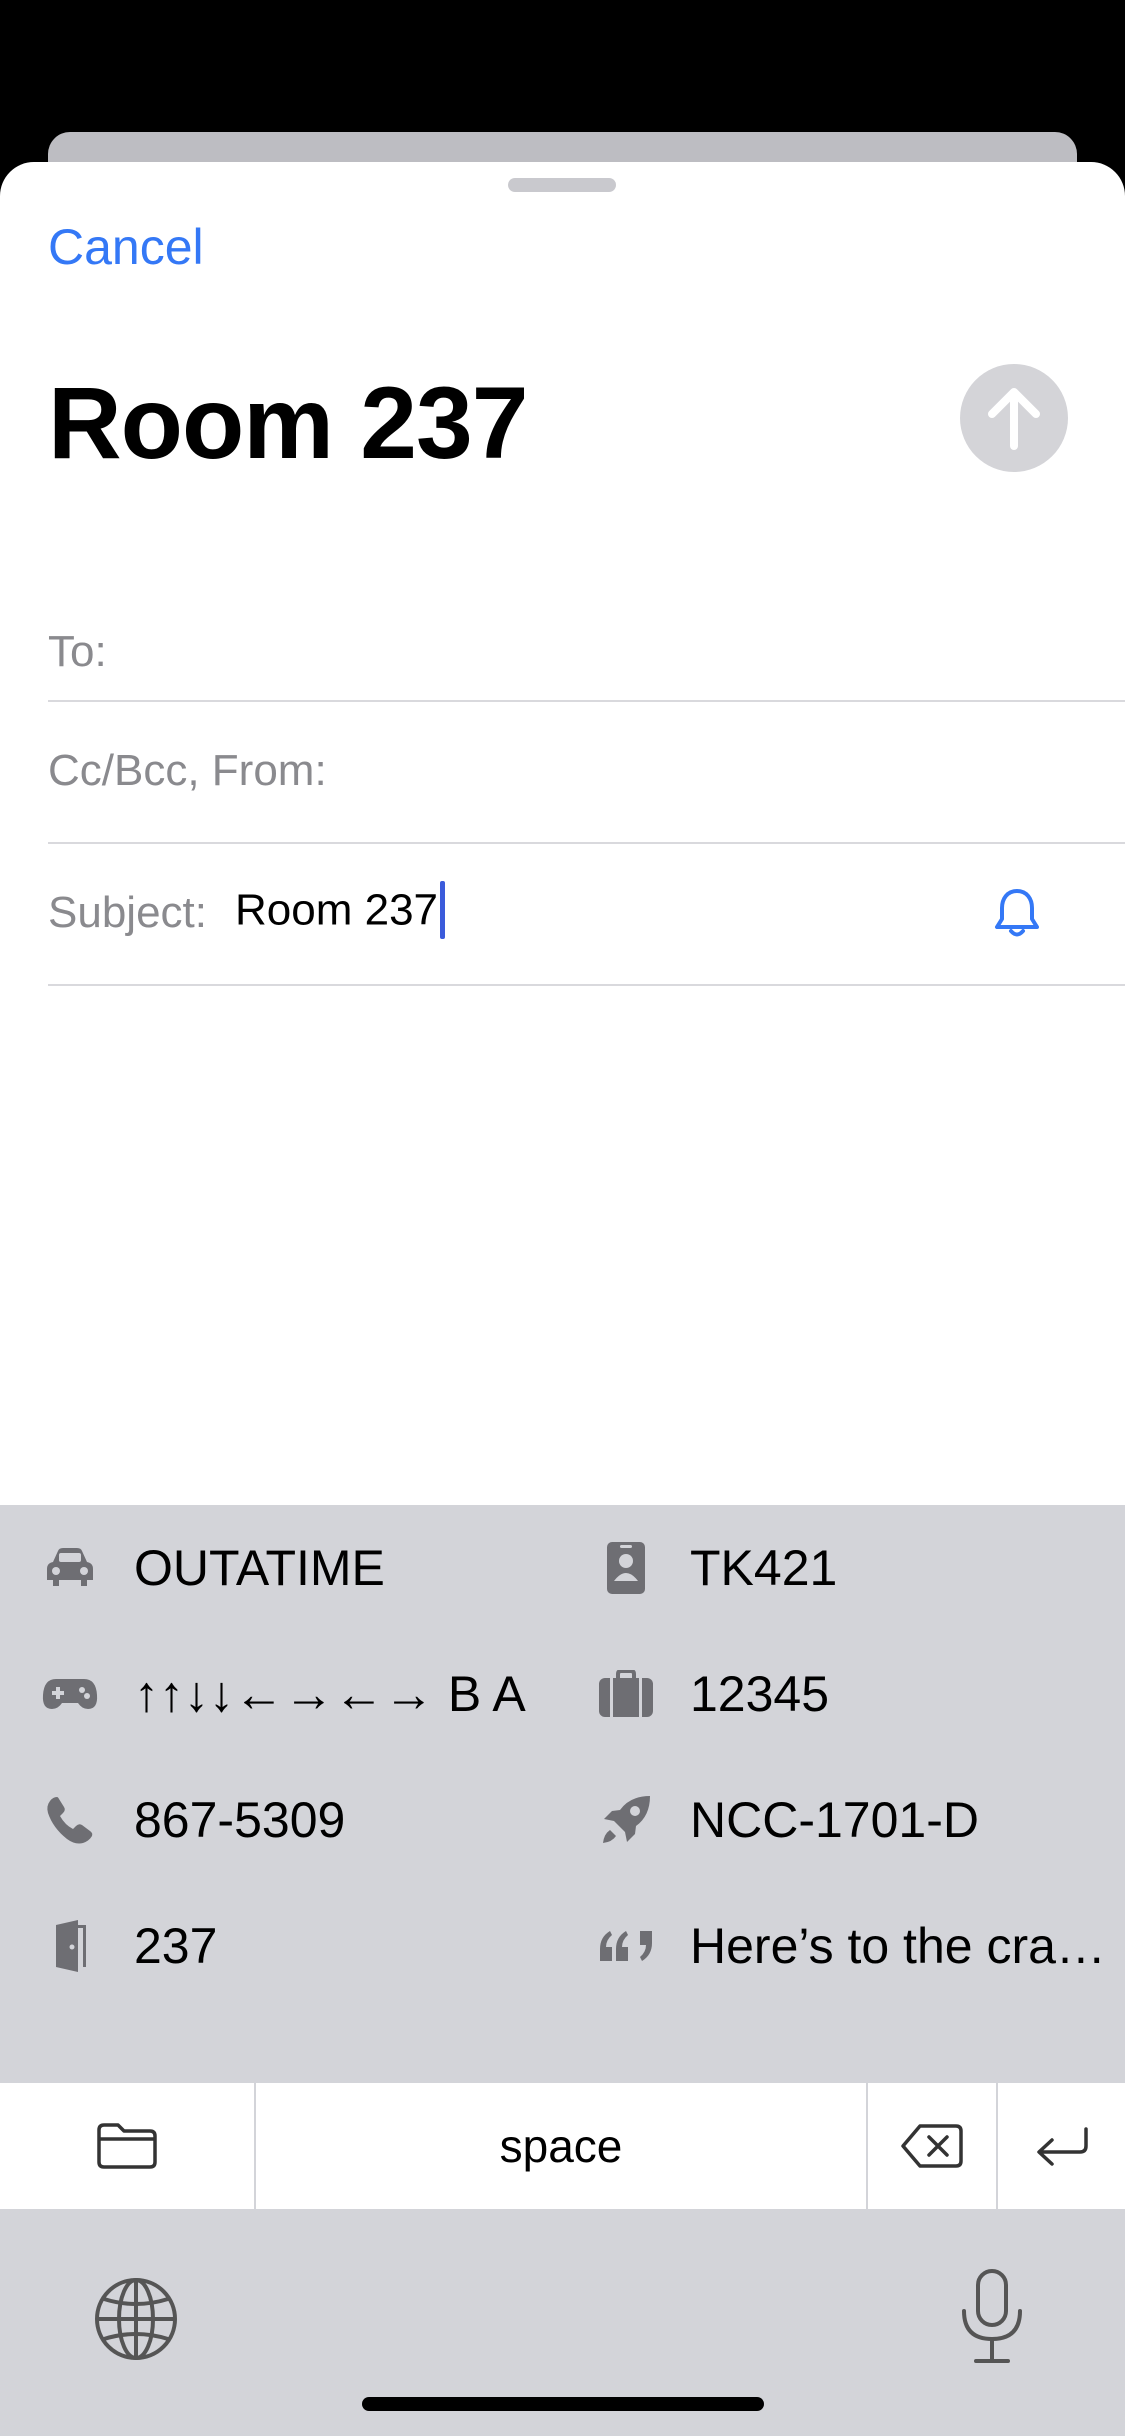  I want to click on globe-icon, so click(136, 2319).